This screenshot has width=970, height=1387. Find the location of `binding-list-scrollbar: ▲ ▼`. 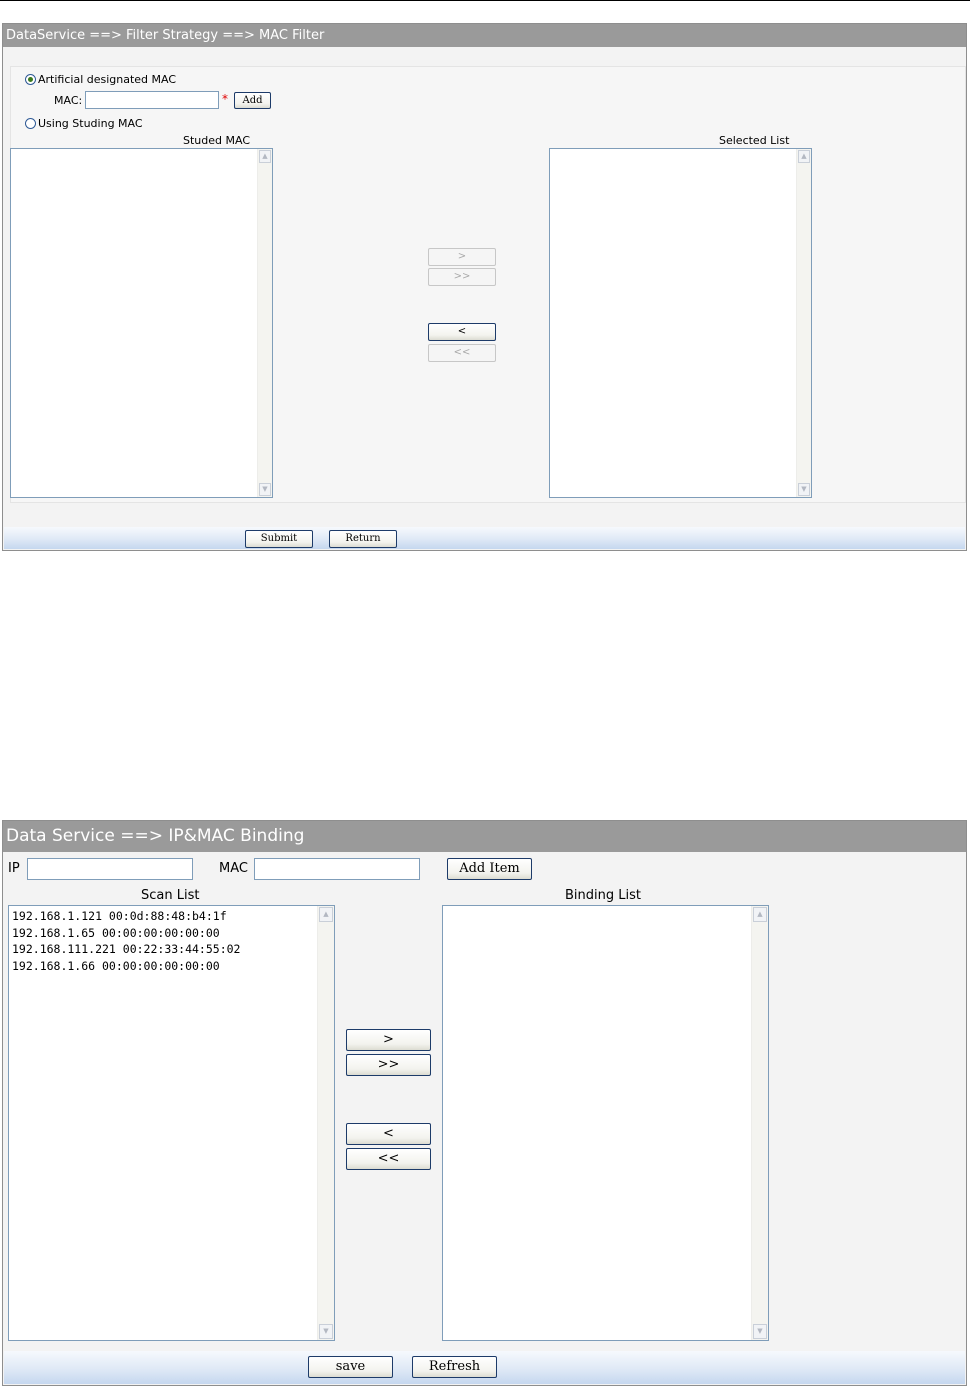

binding-list-scrollbar: ▲ ▼ is located at coordinates (759, 1123).